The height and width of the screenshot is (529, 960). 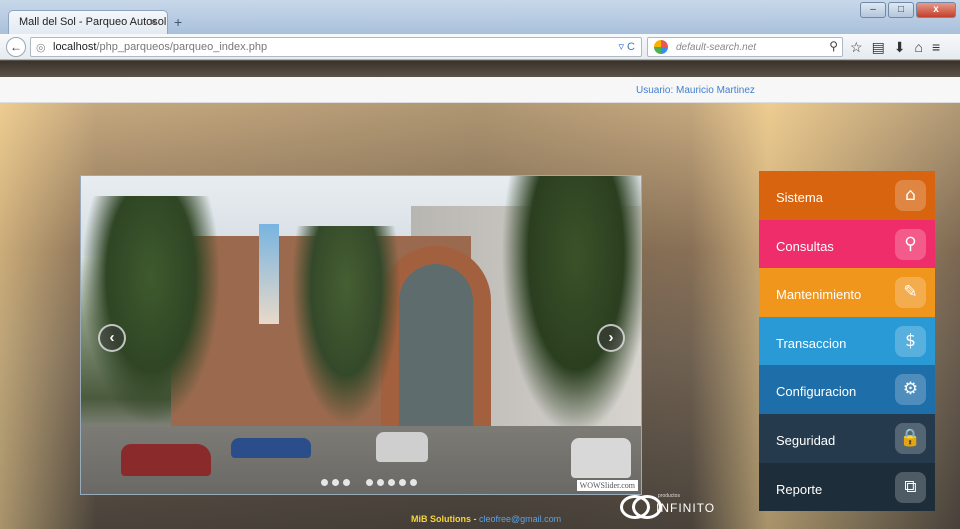 I want to click on download-icon: ⬇, so click(x=900, y=47).